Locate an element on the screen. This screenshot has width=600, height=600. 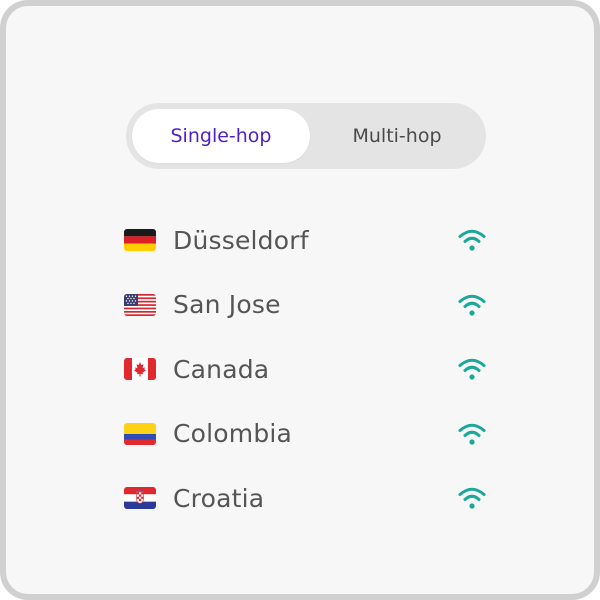
location-item-san-jose: San Jose is located at coordinates (309, 305).